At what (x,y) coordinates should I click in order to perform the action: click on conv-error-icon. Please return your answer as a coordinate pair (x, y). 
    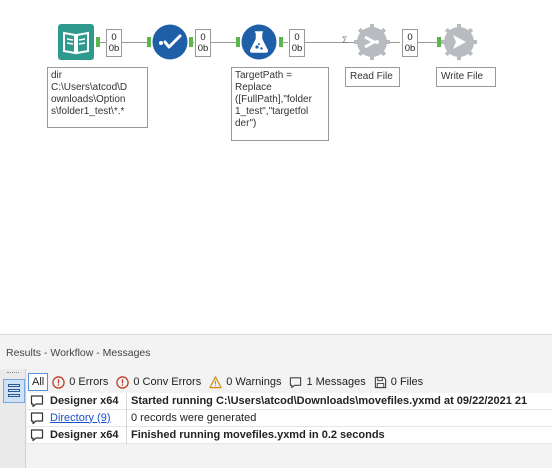
    Looking at the image, I should click on (123, 382).